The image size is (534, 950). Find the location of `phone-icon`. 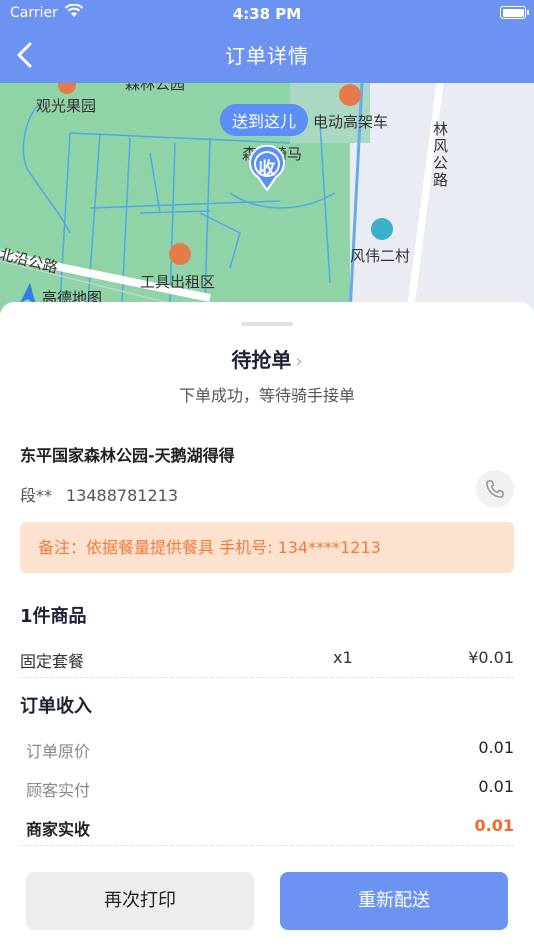

phone-icon is located at coordinates (495, 489).